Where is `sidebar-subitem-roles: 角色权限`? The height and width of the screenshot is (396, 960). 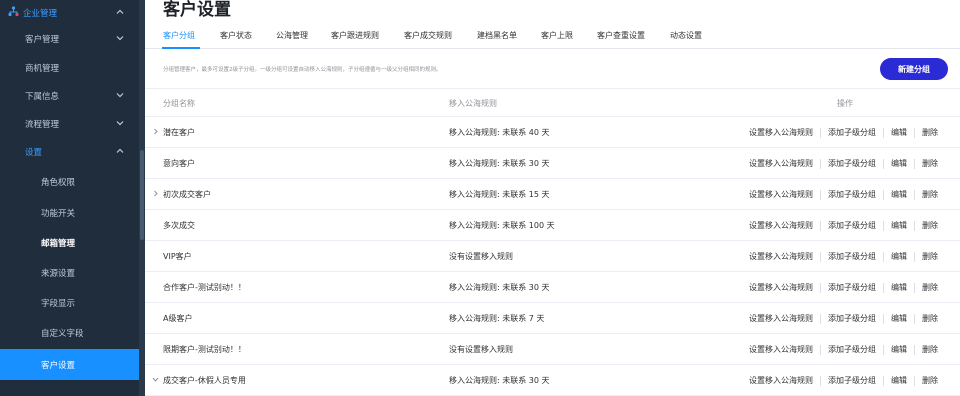 sidebar-subitem-roles: 角色权限 is located at coordinates (69, 181).